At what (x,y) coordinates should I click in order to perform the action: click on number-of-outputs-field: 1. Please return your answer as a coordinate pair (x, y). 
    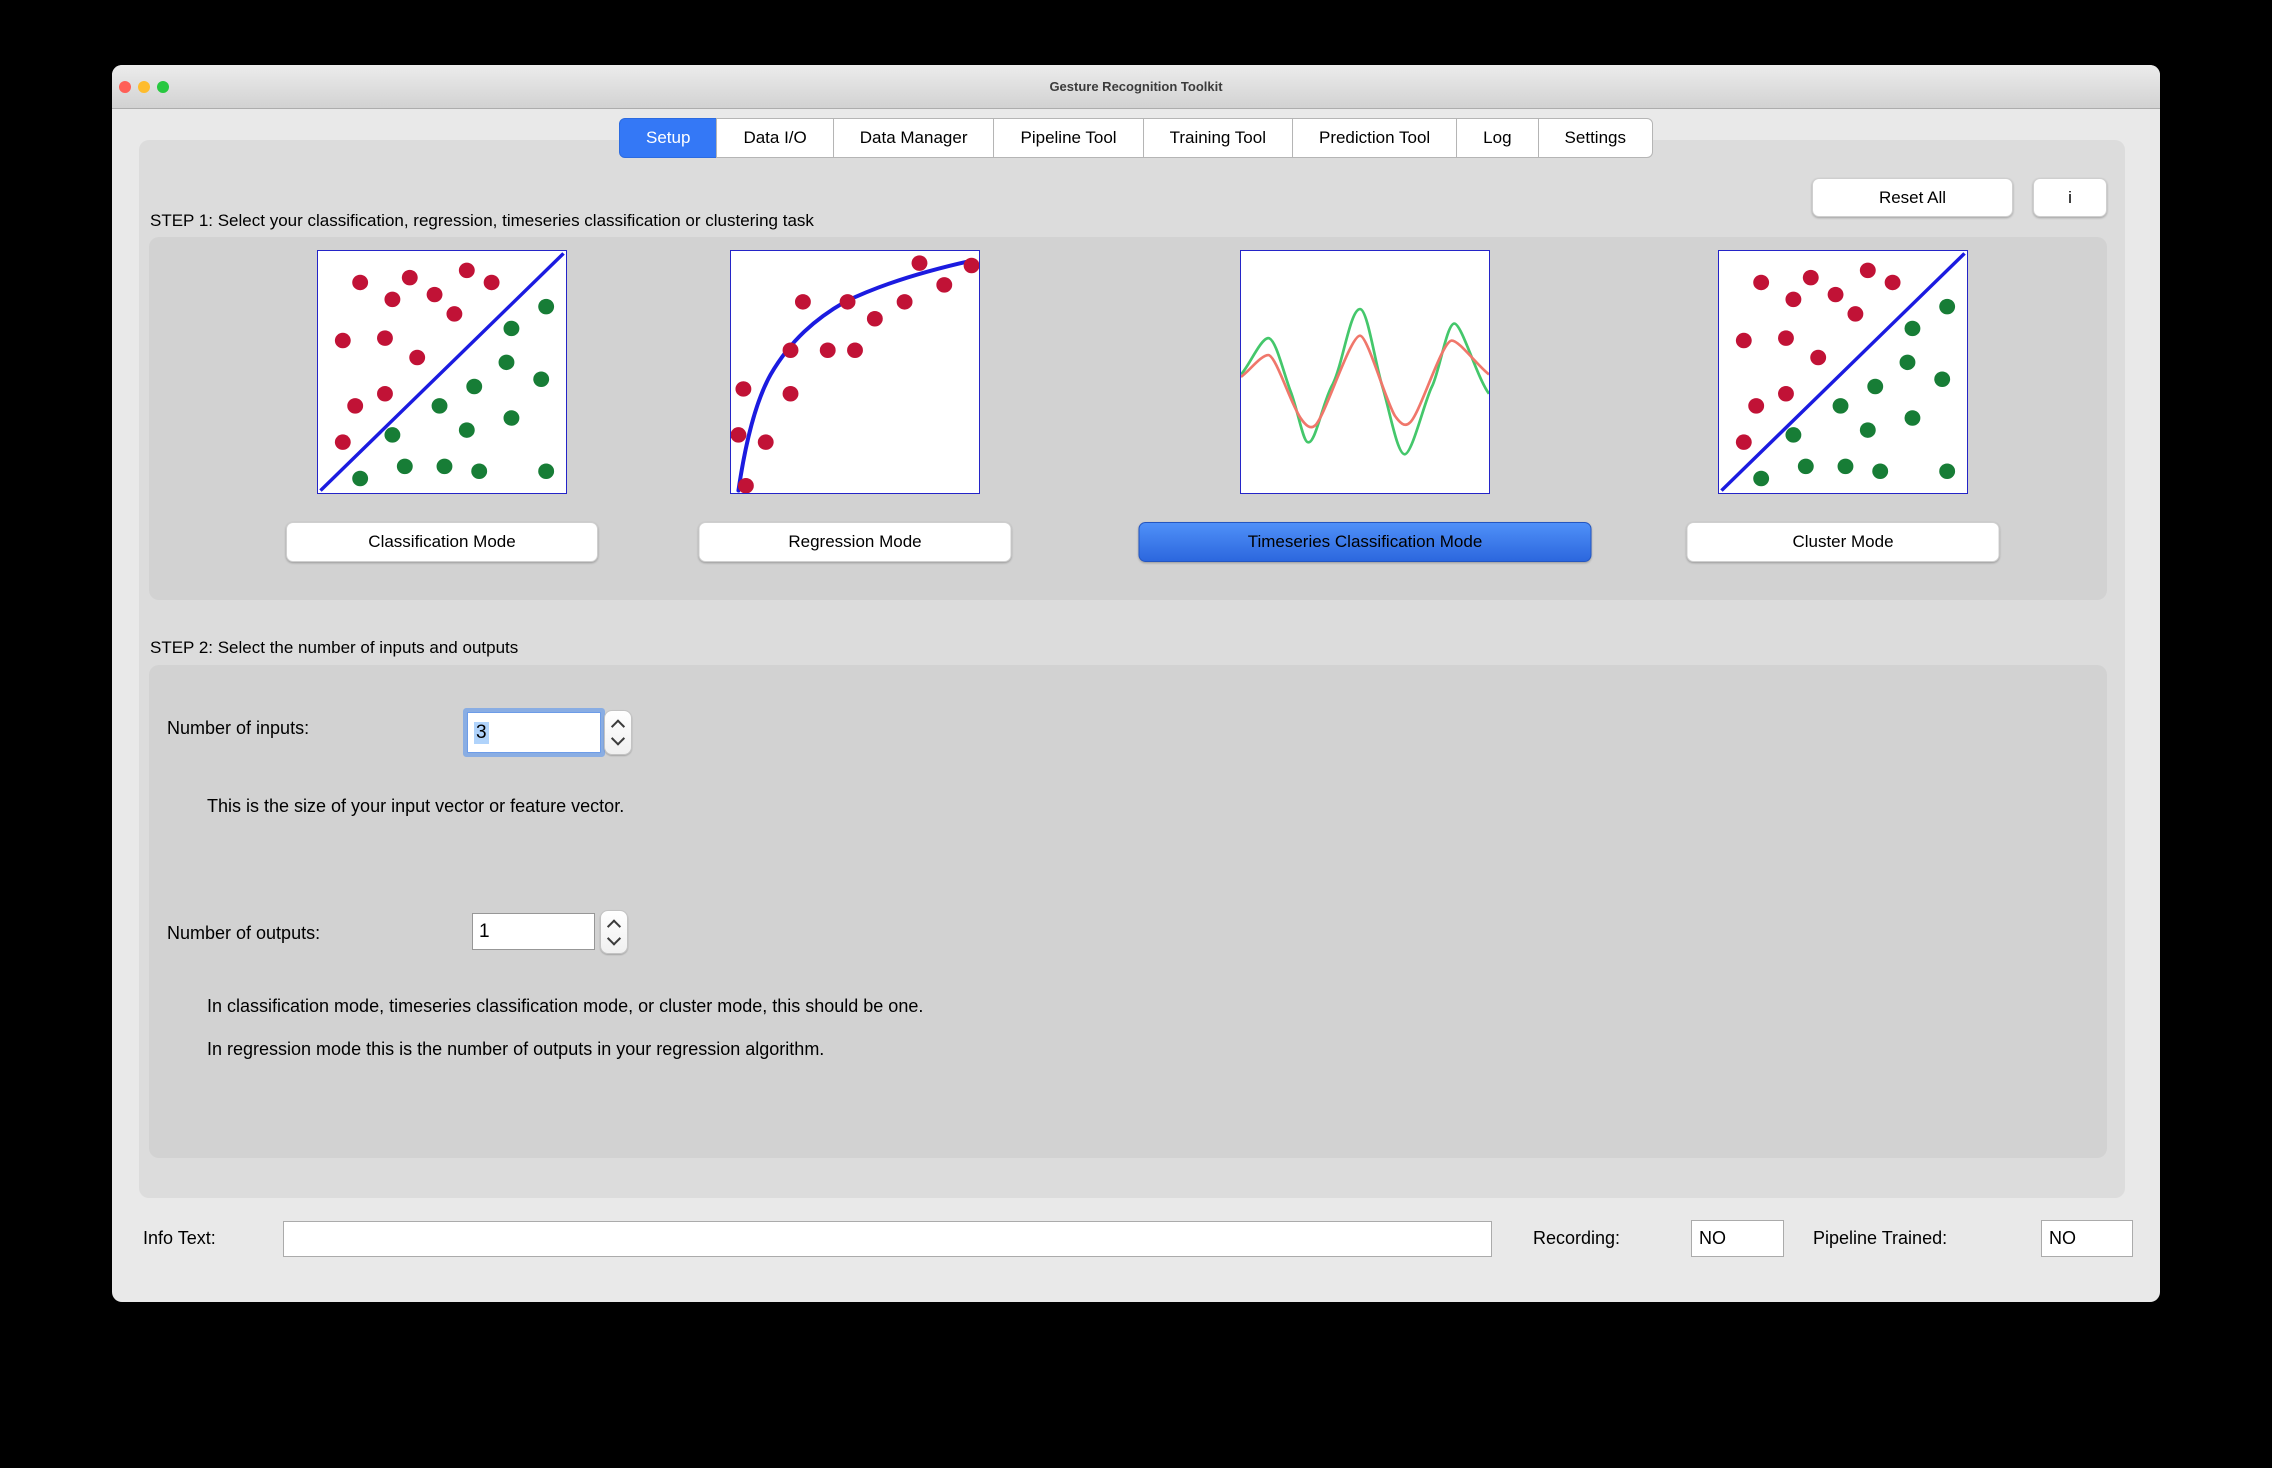
    Looking at the image, I should click on (533, 931).